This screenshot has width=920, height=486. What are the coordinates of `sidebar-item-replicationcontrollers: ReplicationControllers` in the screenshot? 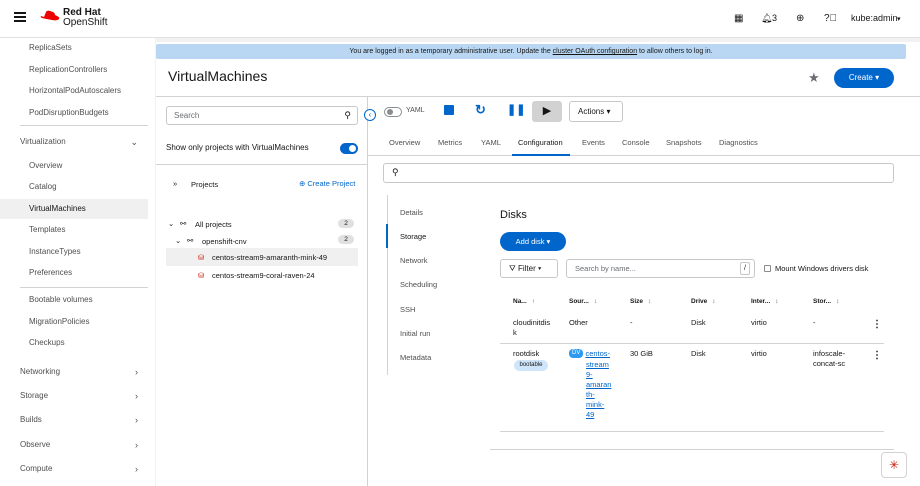 It's located at (74, 70).